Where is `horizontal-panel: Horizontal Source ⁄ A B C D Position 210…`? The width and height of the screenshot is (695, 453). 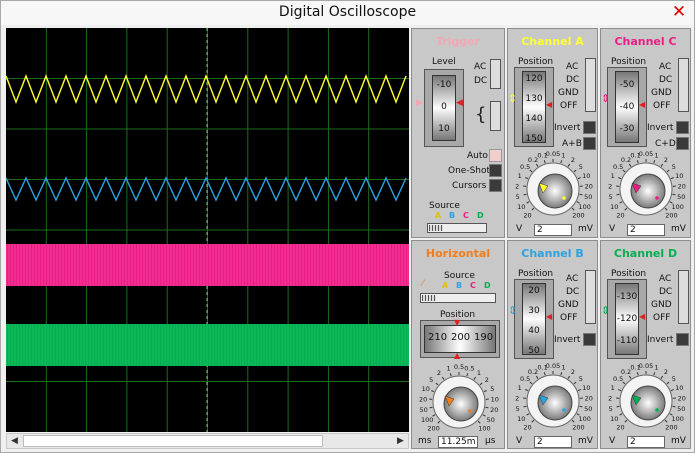
horizontal-panel: Horizontal Source ⁄ A B C D Position 210… is located at coordinates (458, 344).